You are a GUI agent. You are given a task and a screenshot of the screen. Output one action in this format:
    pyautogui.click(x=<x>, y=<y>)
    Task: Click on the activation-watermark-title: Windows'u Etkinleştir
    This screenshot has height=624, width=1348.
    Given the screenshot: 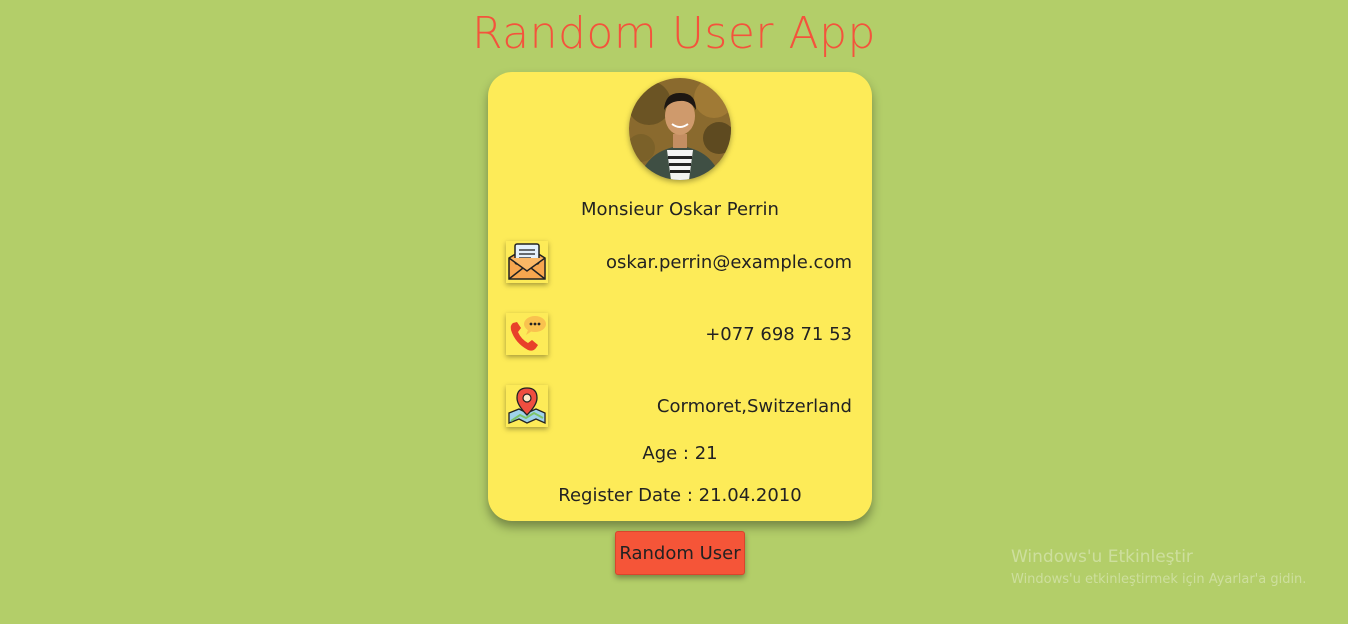 What is the action you would take?
    pyautogui.click(x=1102, y=557)
    